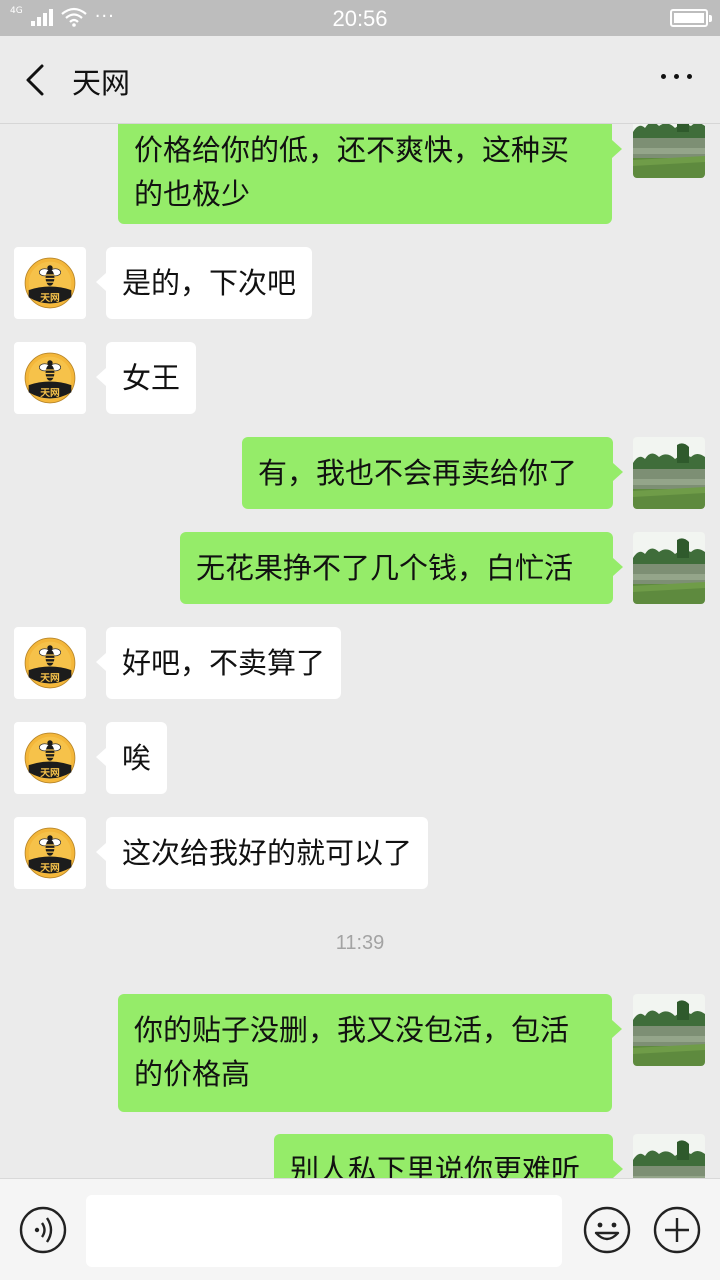 Image resolution: width=720 pixels, height=1280 pixels. I want to click on plus-icon, so click(677, 1230).